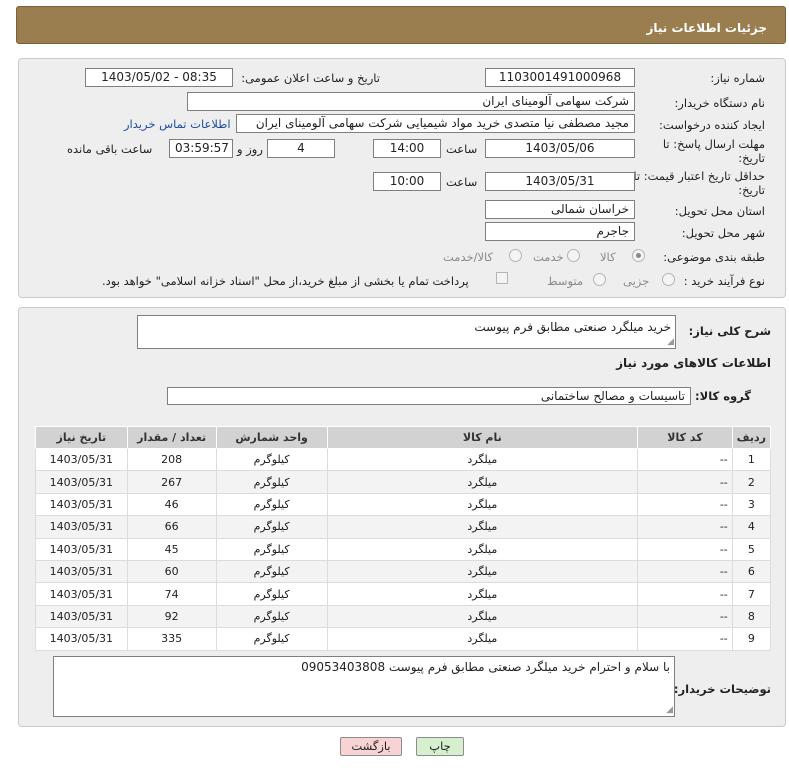 This screenshot has height=774, width=789. Describe the element at coordinates (159, 77) in the screenshot. I see `announce-field: 1403/05/02 - 08:35` at that location.